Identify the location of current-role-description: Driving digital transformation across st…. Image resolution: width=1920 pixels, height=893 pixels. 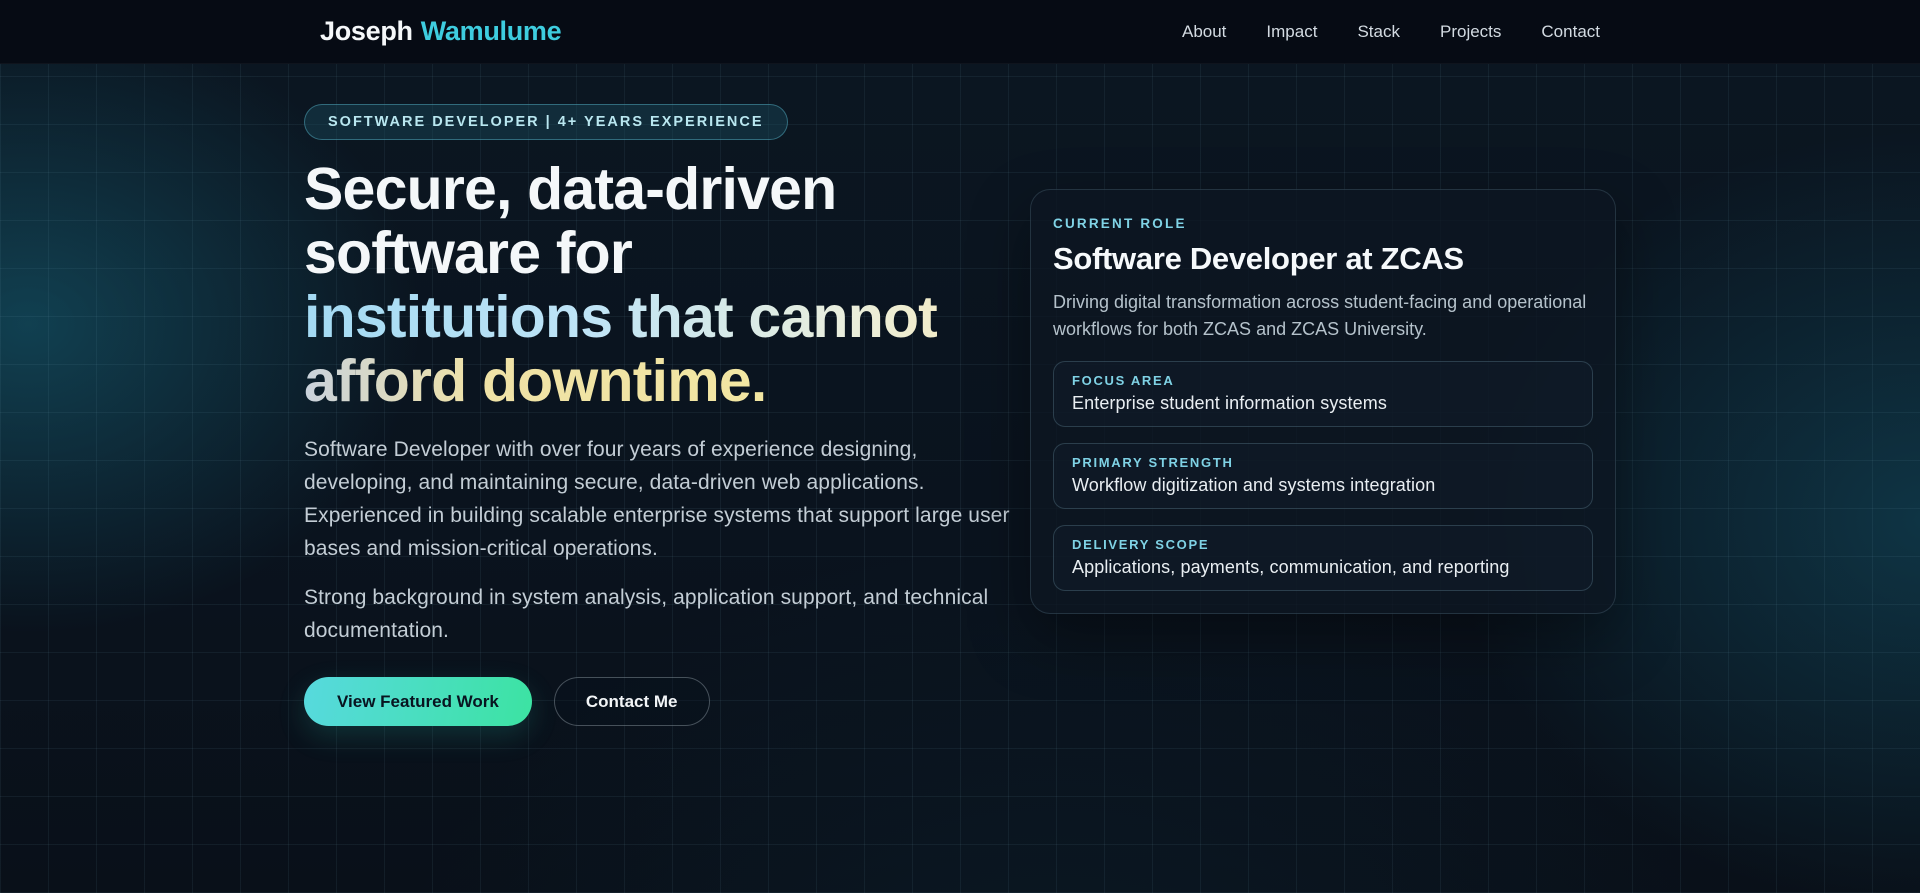
(1320, 315).